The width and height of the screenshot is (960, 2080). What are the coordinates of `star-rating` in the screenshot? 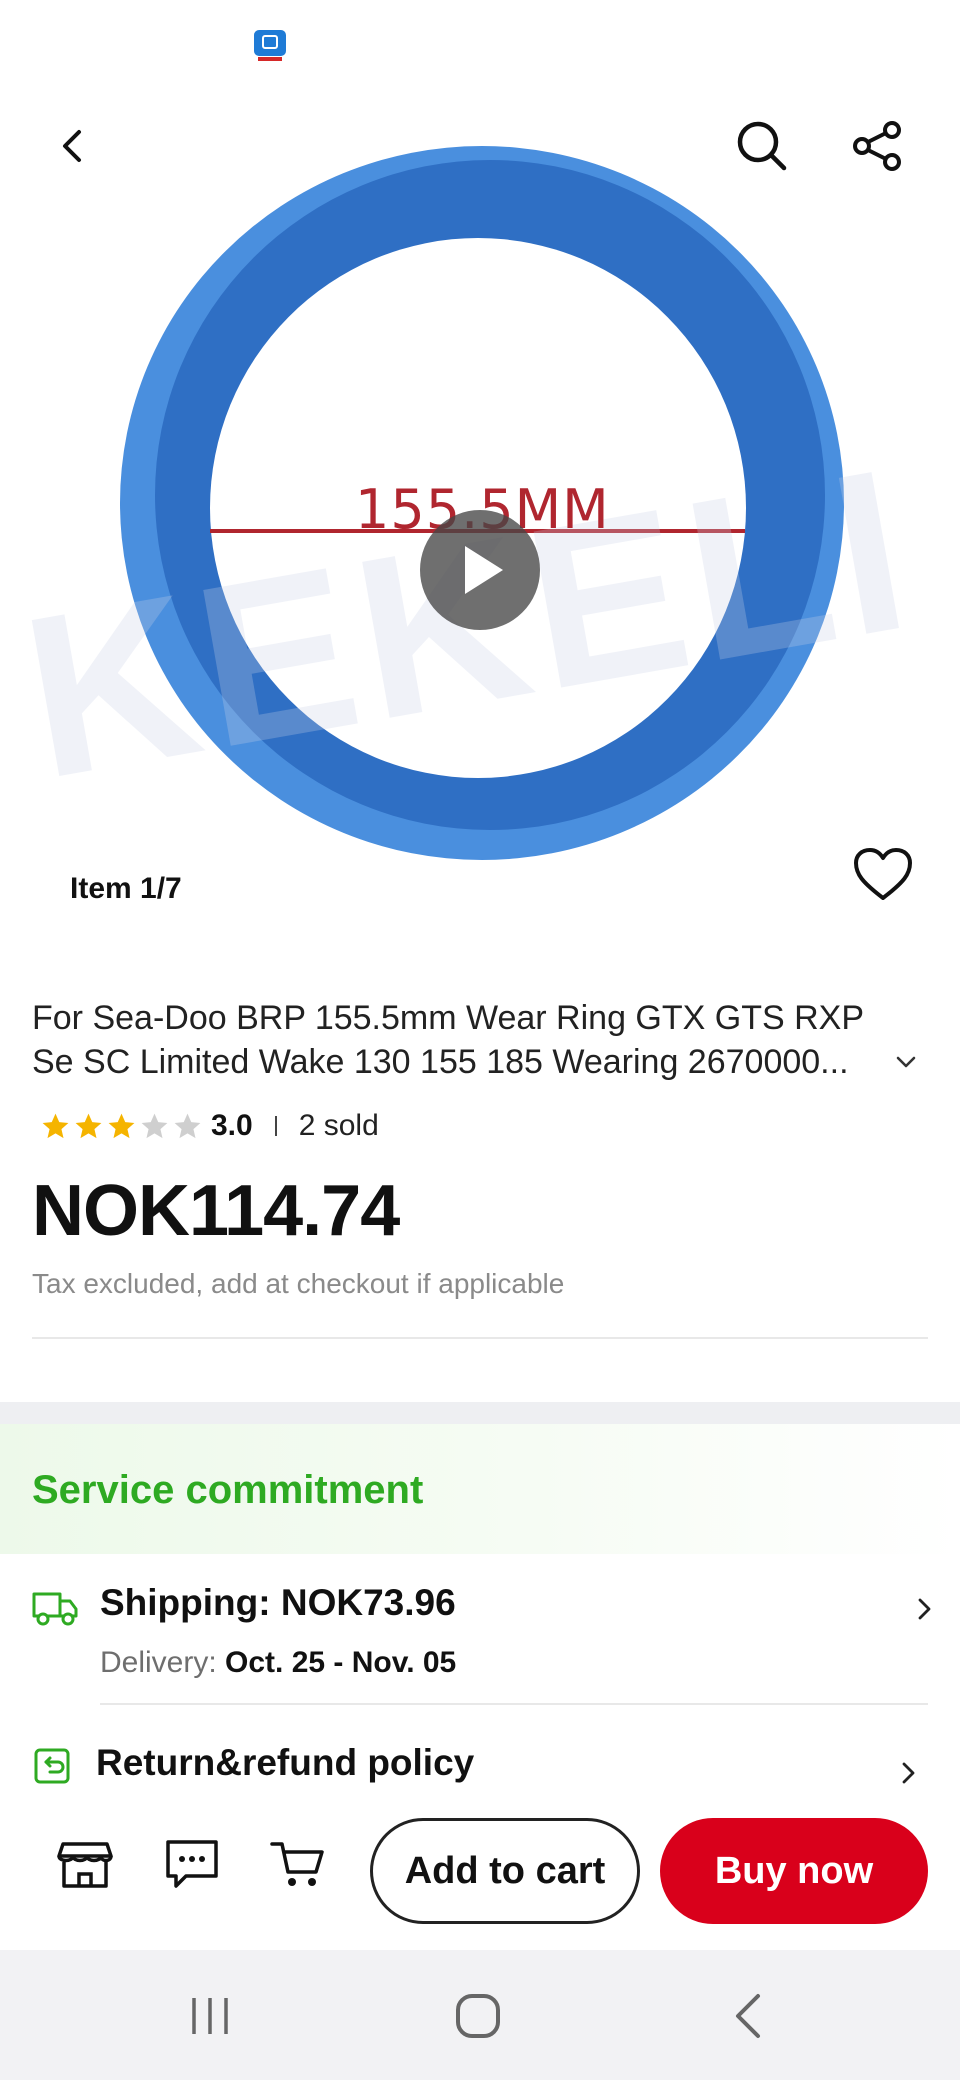 It's located at (121, 1126).